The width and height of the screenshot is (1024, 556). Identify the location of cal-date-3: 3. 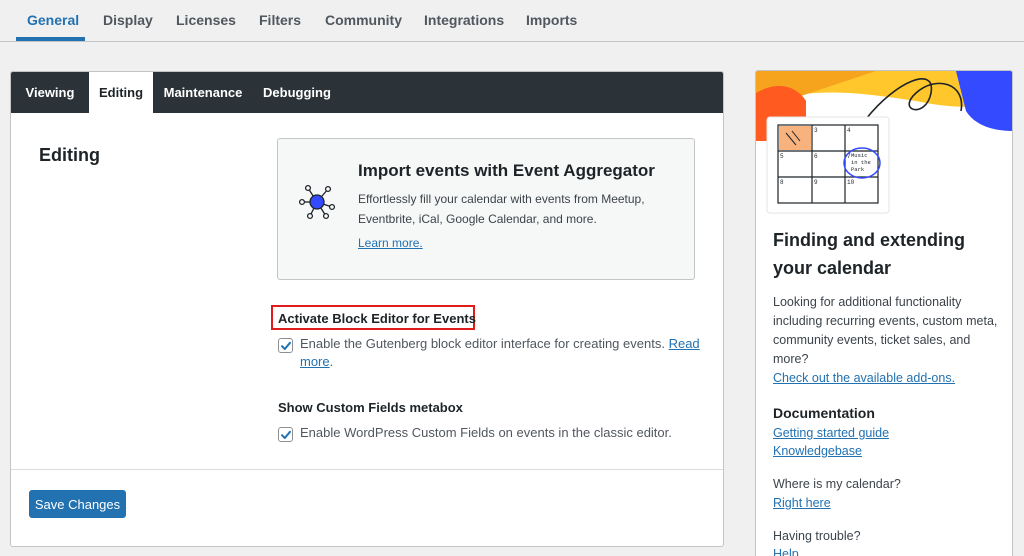
(816, 130).